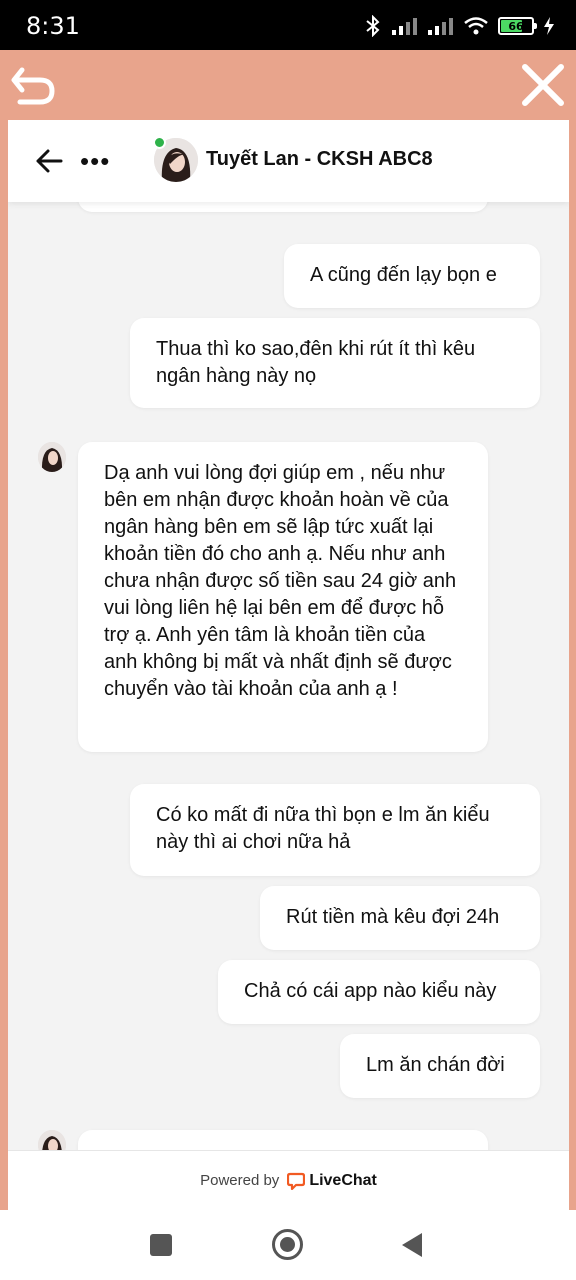 The height and width of the screenshot is (1280, 576). What do you see at coordinates (159, 142) in the screenshot?
I see `online-status-icon` at bounding box center [159, 142].